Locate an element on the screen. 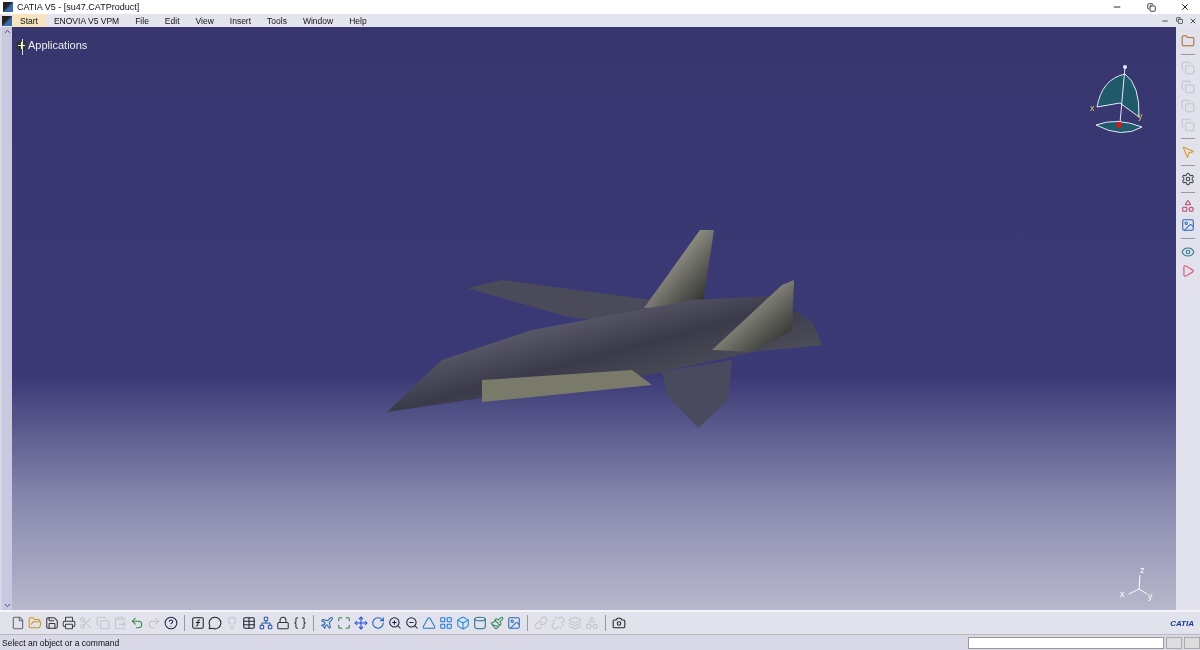 The width and height of the screenshot is (1200, 650). camera-button is located at coordinates (619, 623).